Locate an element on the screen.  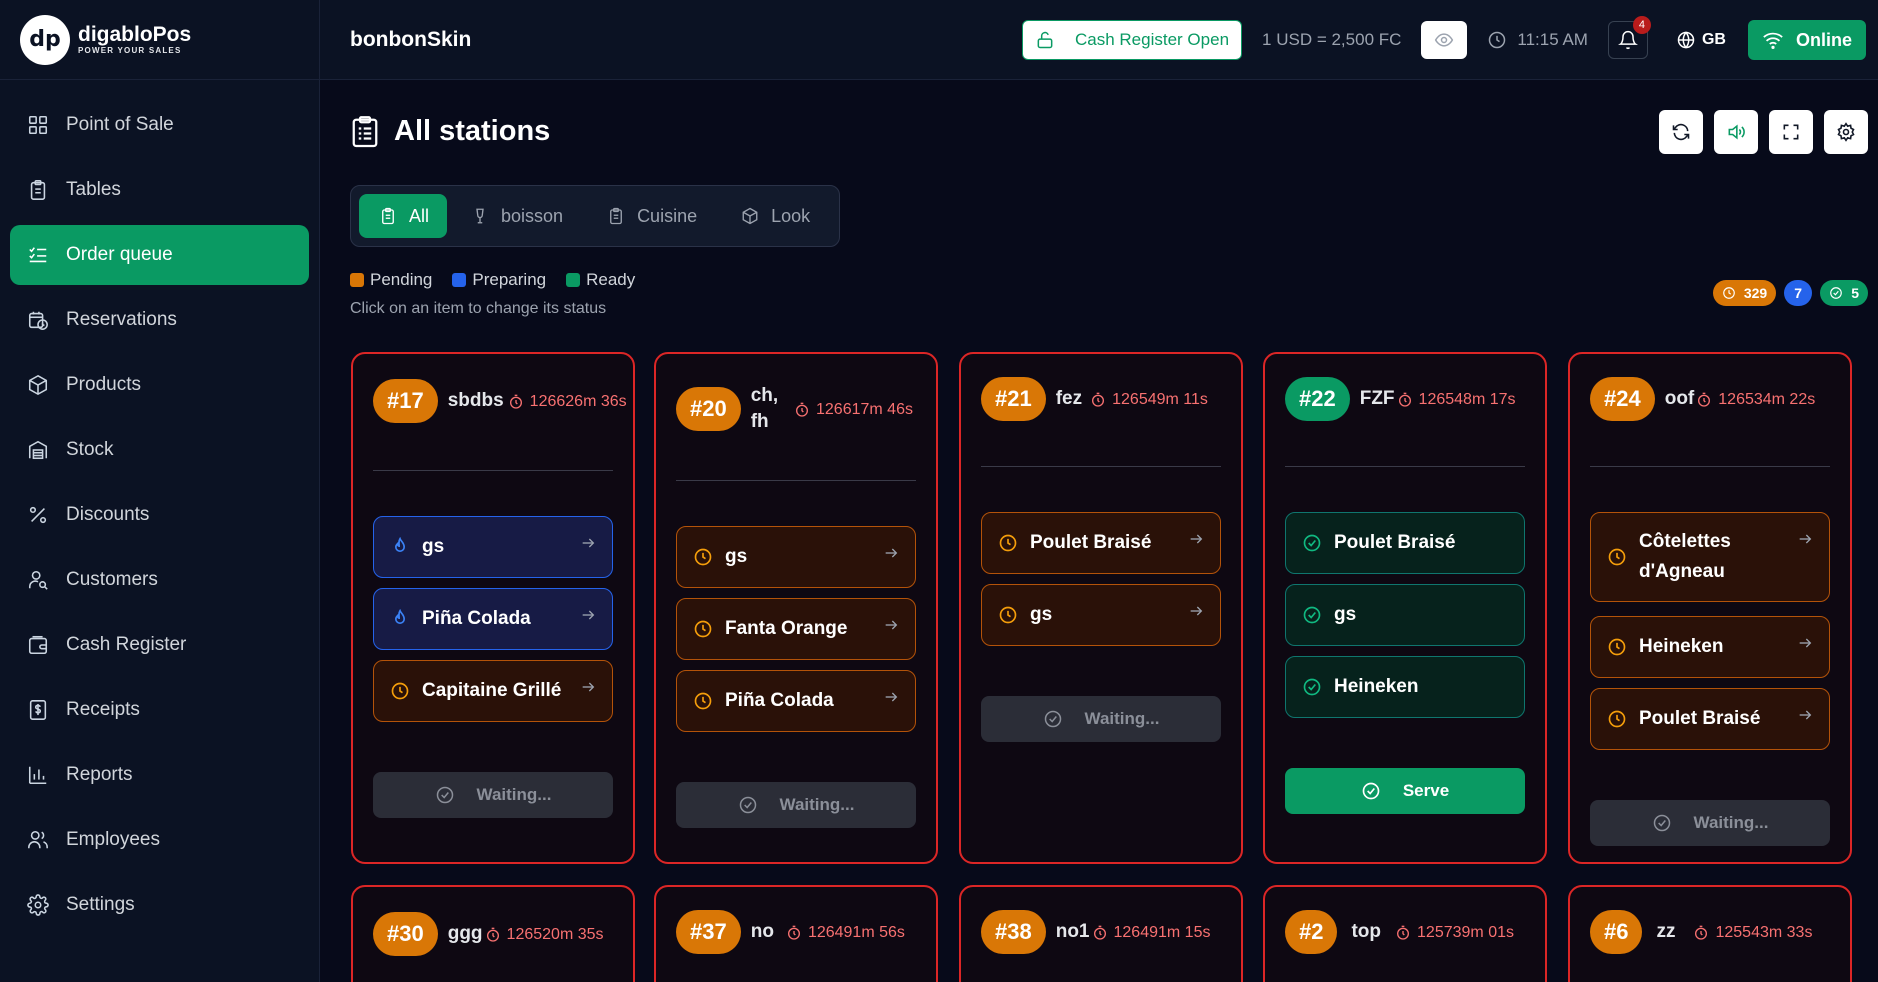
sidebar-item-point-of-sale: Point of Sale is located at coordinates (159, 125).